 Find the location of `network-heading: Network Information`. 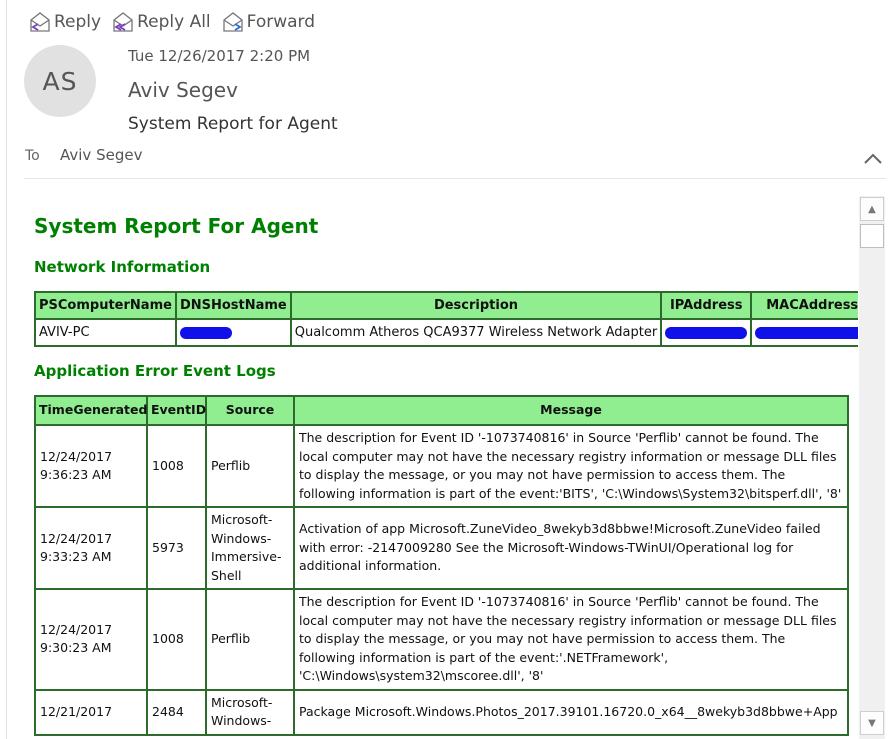

network-heading: Network Information is located at coordinates (122, 267).